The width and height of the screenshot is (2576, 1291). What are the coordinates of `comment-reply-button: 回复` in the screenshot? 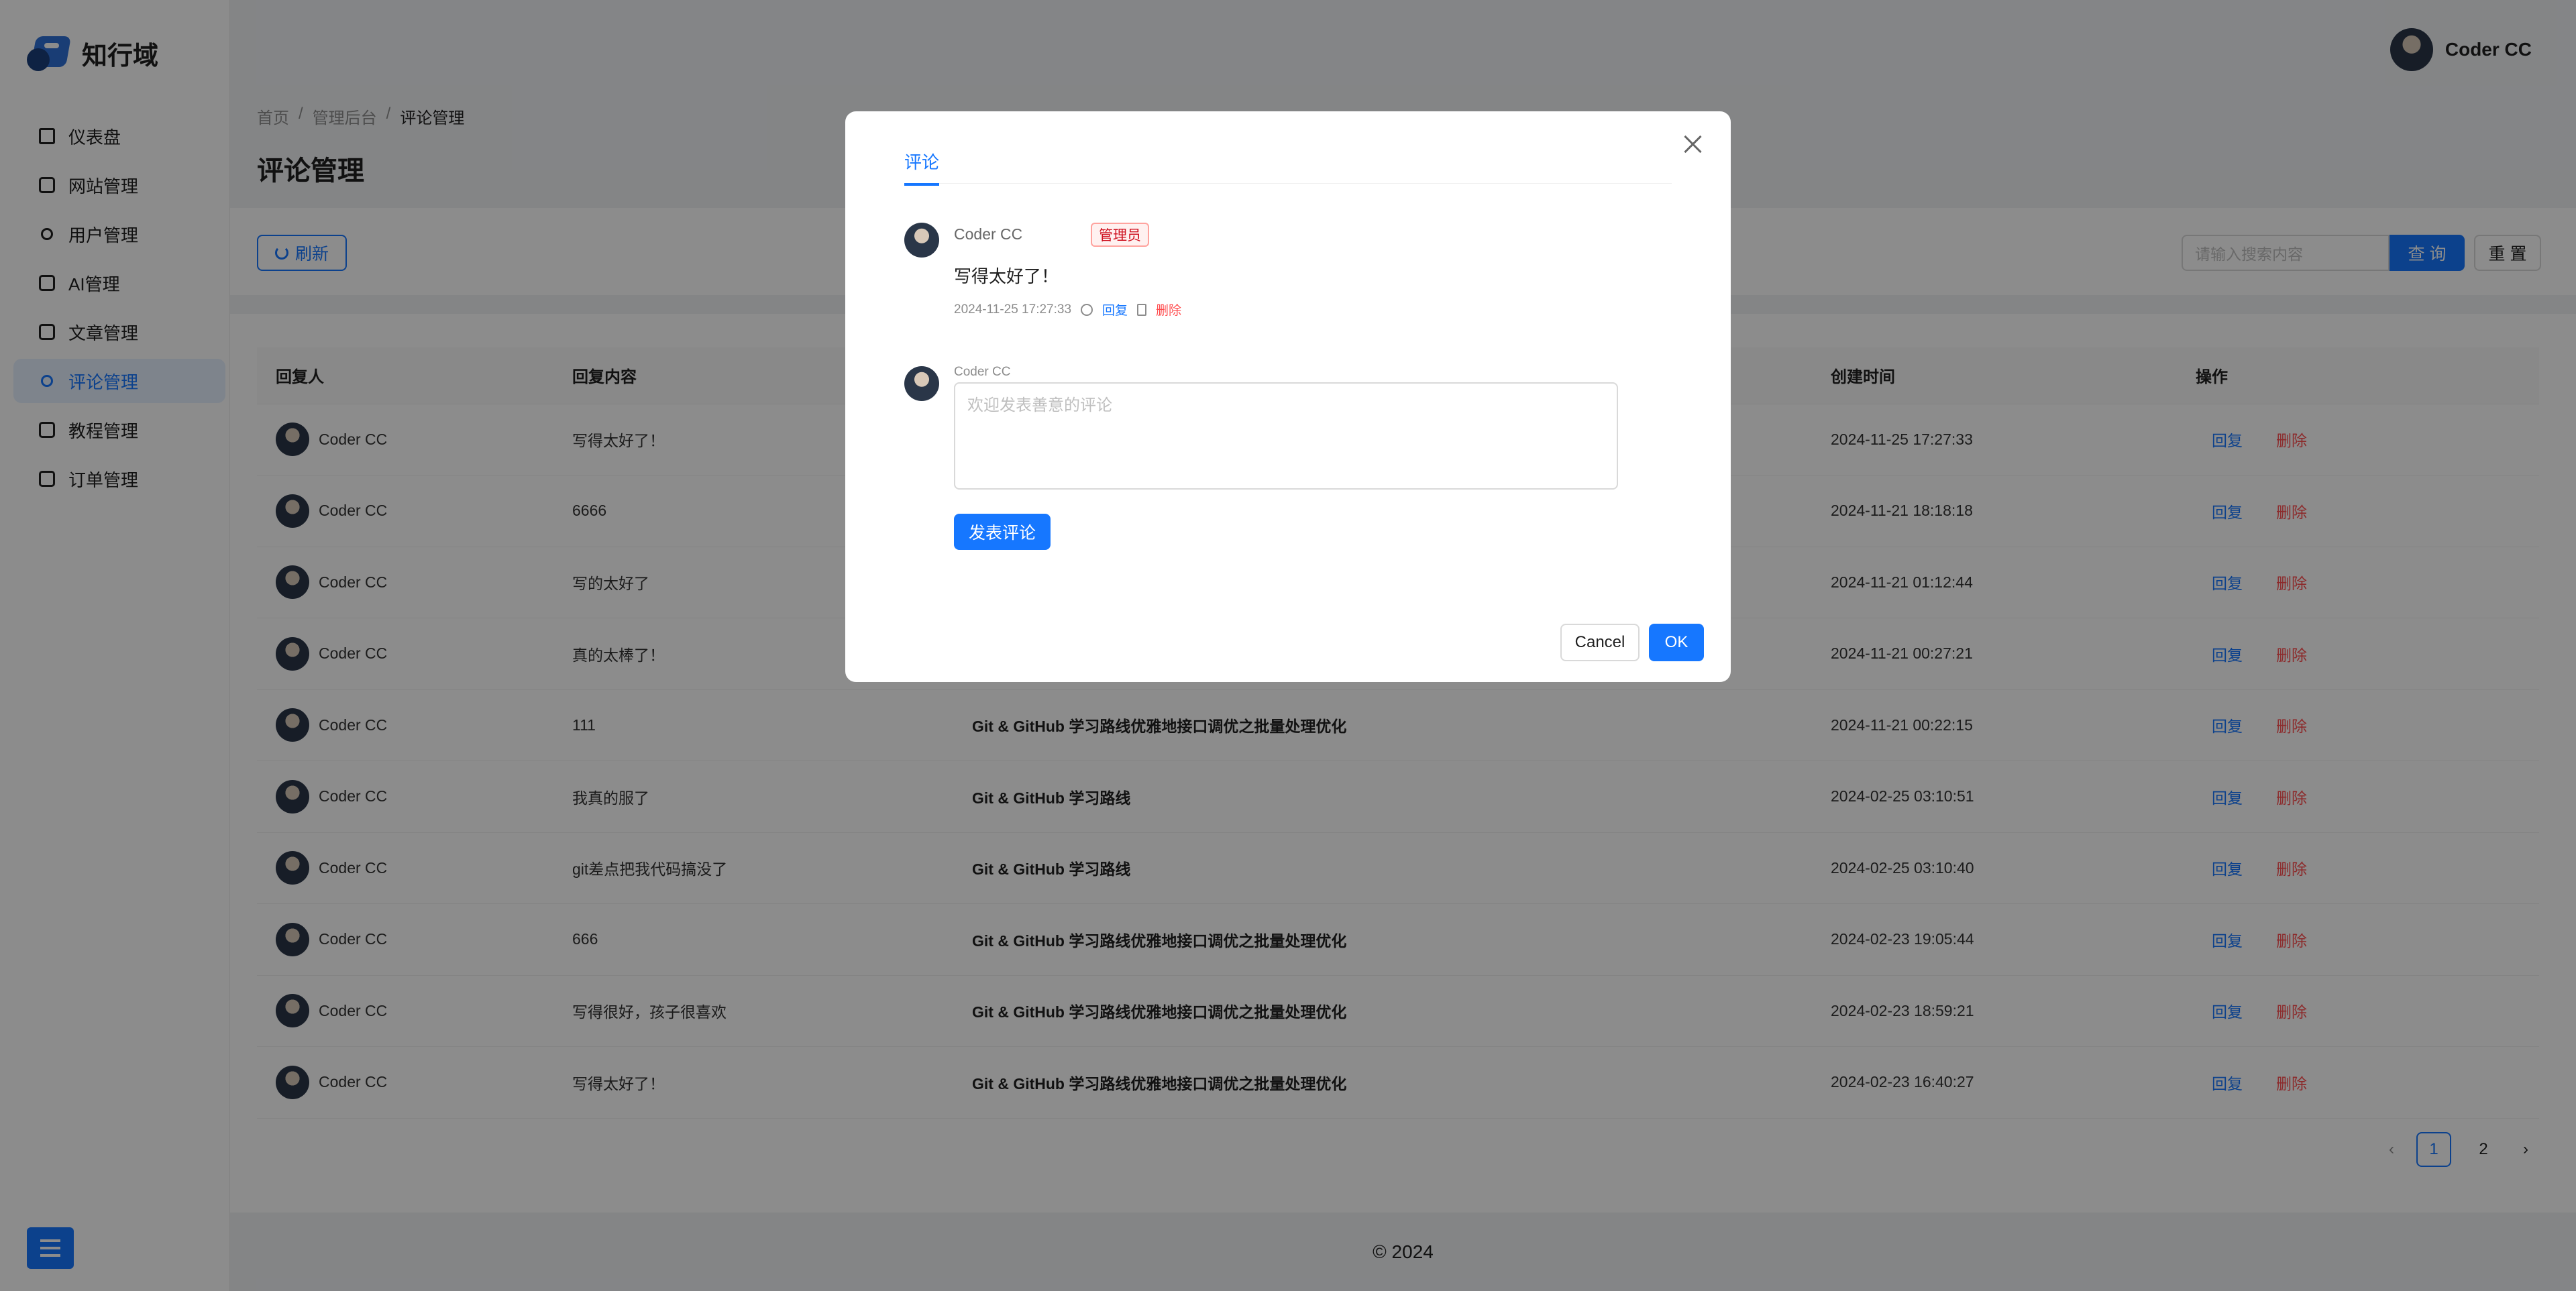 It's located at (1115, 309).